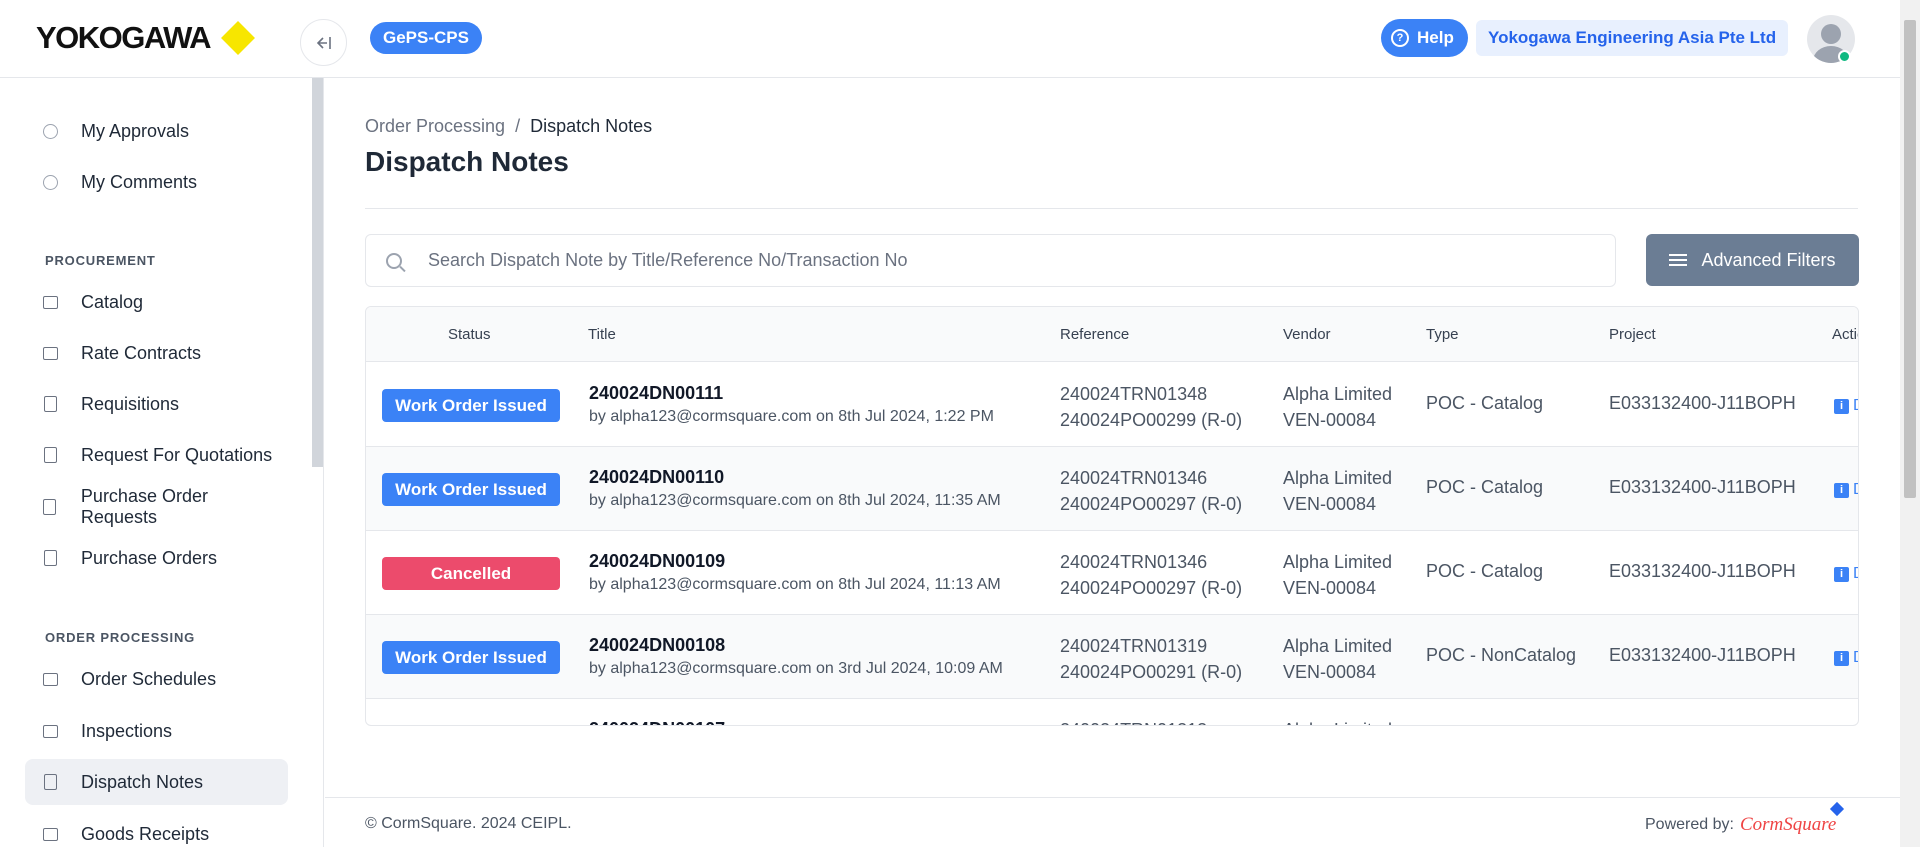  I want to click on chart-doc-icon, so click(50, 558).